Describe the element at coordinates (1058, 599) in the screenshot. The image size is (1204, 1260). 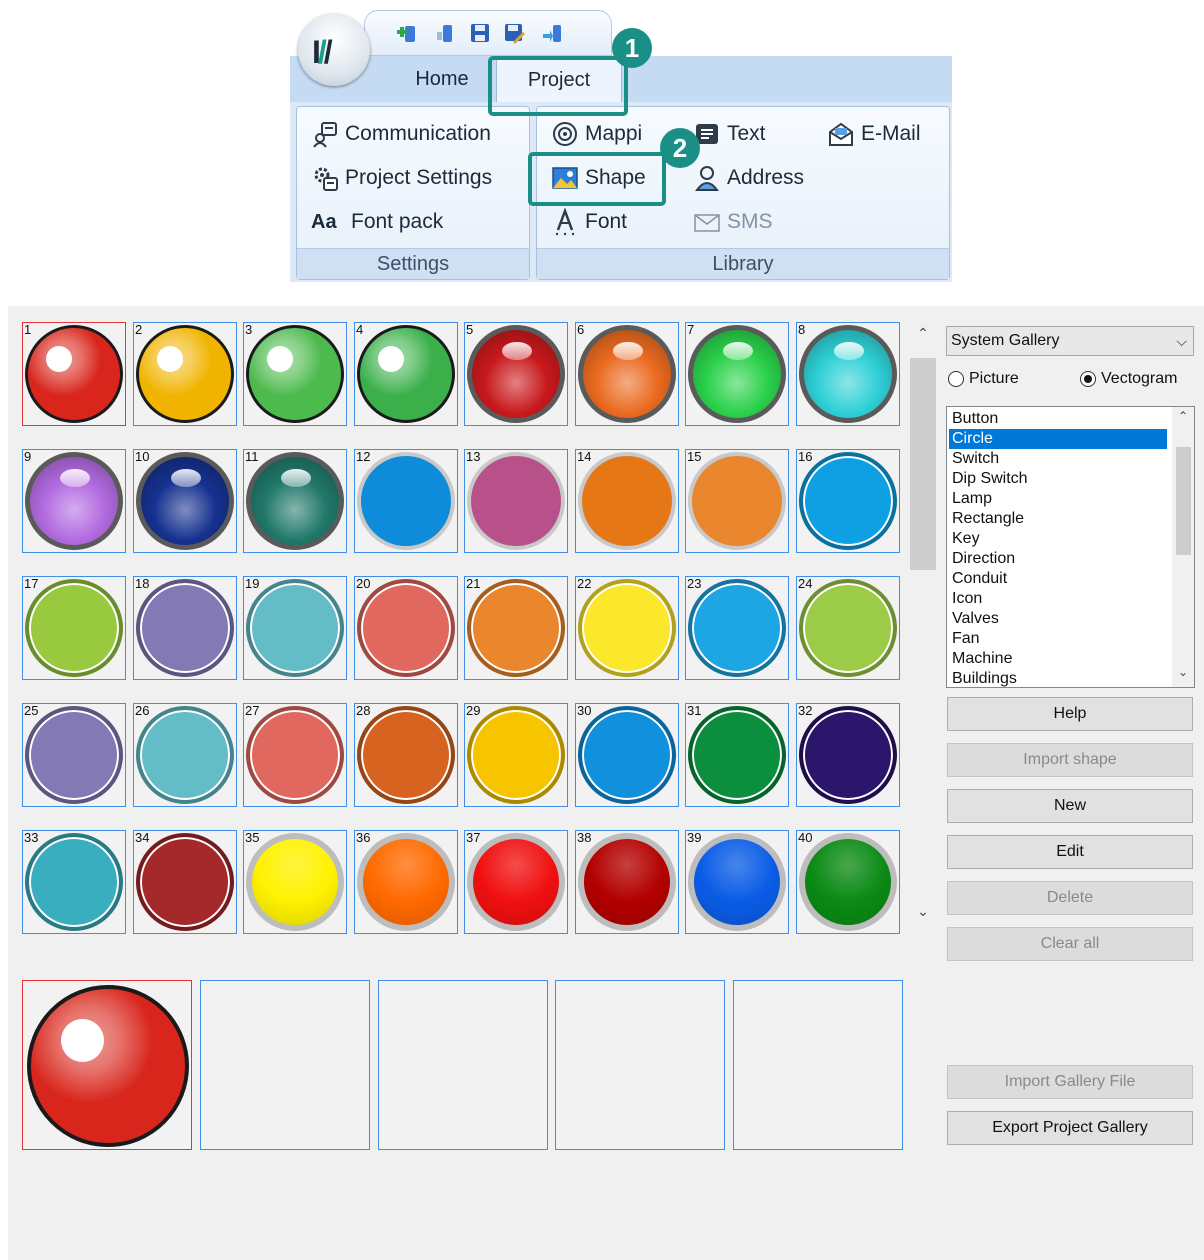
I see `category-item: Icon` at that location.